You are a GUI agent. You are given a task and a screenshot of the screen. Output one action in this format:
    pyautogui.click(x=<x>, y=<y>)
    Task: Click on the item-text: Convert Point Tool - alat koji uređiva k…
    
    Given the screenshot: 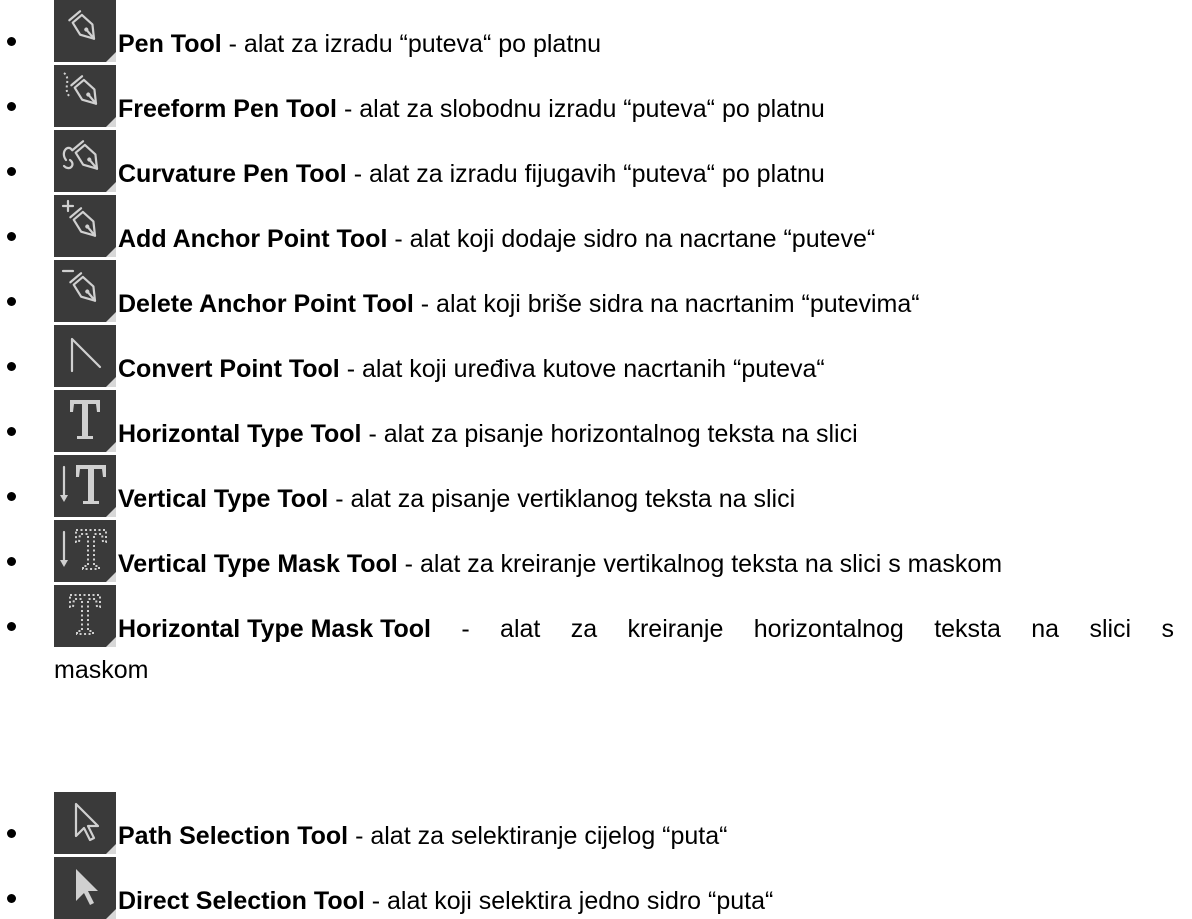 What is the action you would take?
    pyautogui.click(x=471, y=369)
    